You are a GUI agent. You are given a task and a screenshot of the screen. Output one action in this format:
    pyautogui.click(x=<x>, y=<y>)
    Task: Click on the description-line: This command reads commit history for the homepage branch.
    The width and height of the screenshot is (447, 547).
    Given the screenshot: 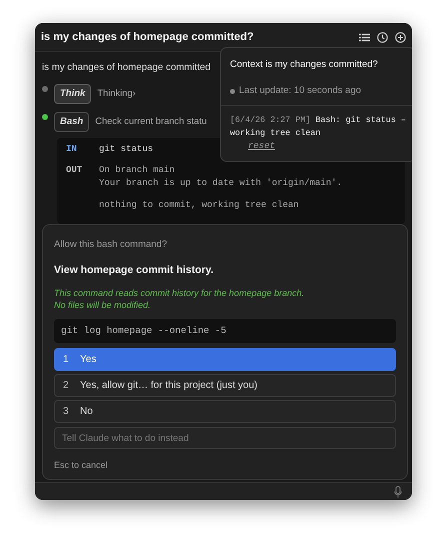 What is the action you would take?
    pyautogui.click(x=180, y=293)
    